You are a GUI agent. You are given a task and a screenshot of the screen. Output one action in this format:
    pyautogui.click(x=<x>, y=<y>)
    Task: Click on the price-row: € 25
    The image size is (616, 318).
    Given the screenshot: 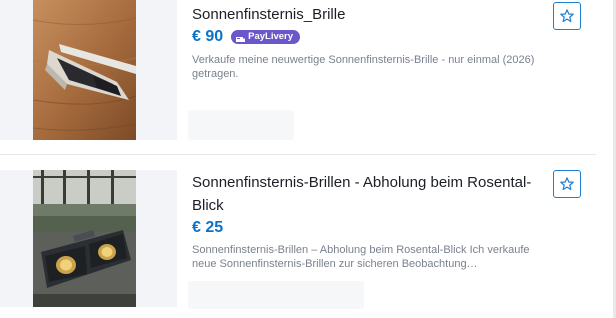 What is the action you would take?
    pyautogui.click(x=207, y=228)
    